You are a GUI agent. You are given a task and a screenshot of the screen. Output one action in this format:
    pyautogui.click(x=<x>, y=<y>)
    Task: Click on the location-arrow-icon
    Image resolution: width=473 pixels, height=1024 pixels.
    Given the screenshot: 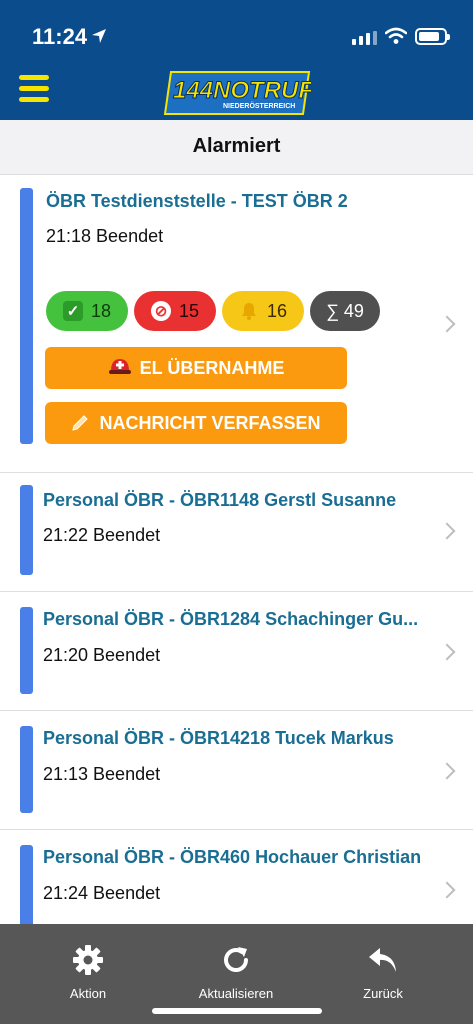 What is the action you would take?
    pyautogui.click(x=99, y=36)
    